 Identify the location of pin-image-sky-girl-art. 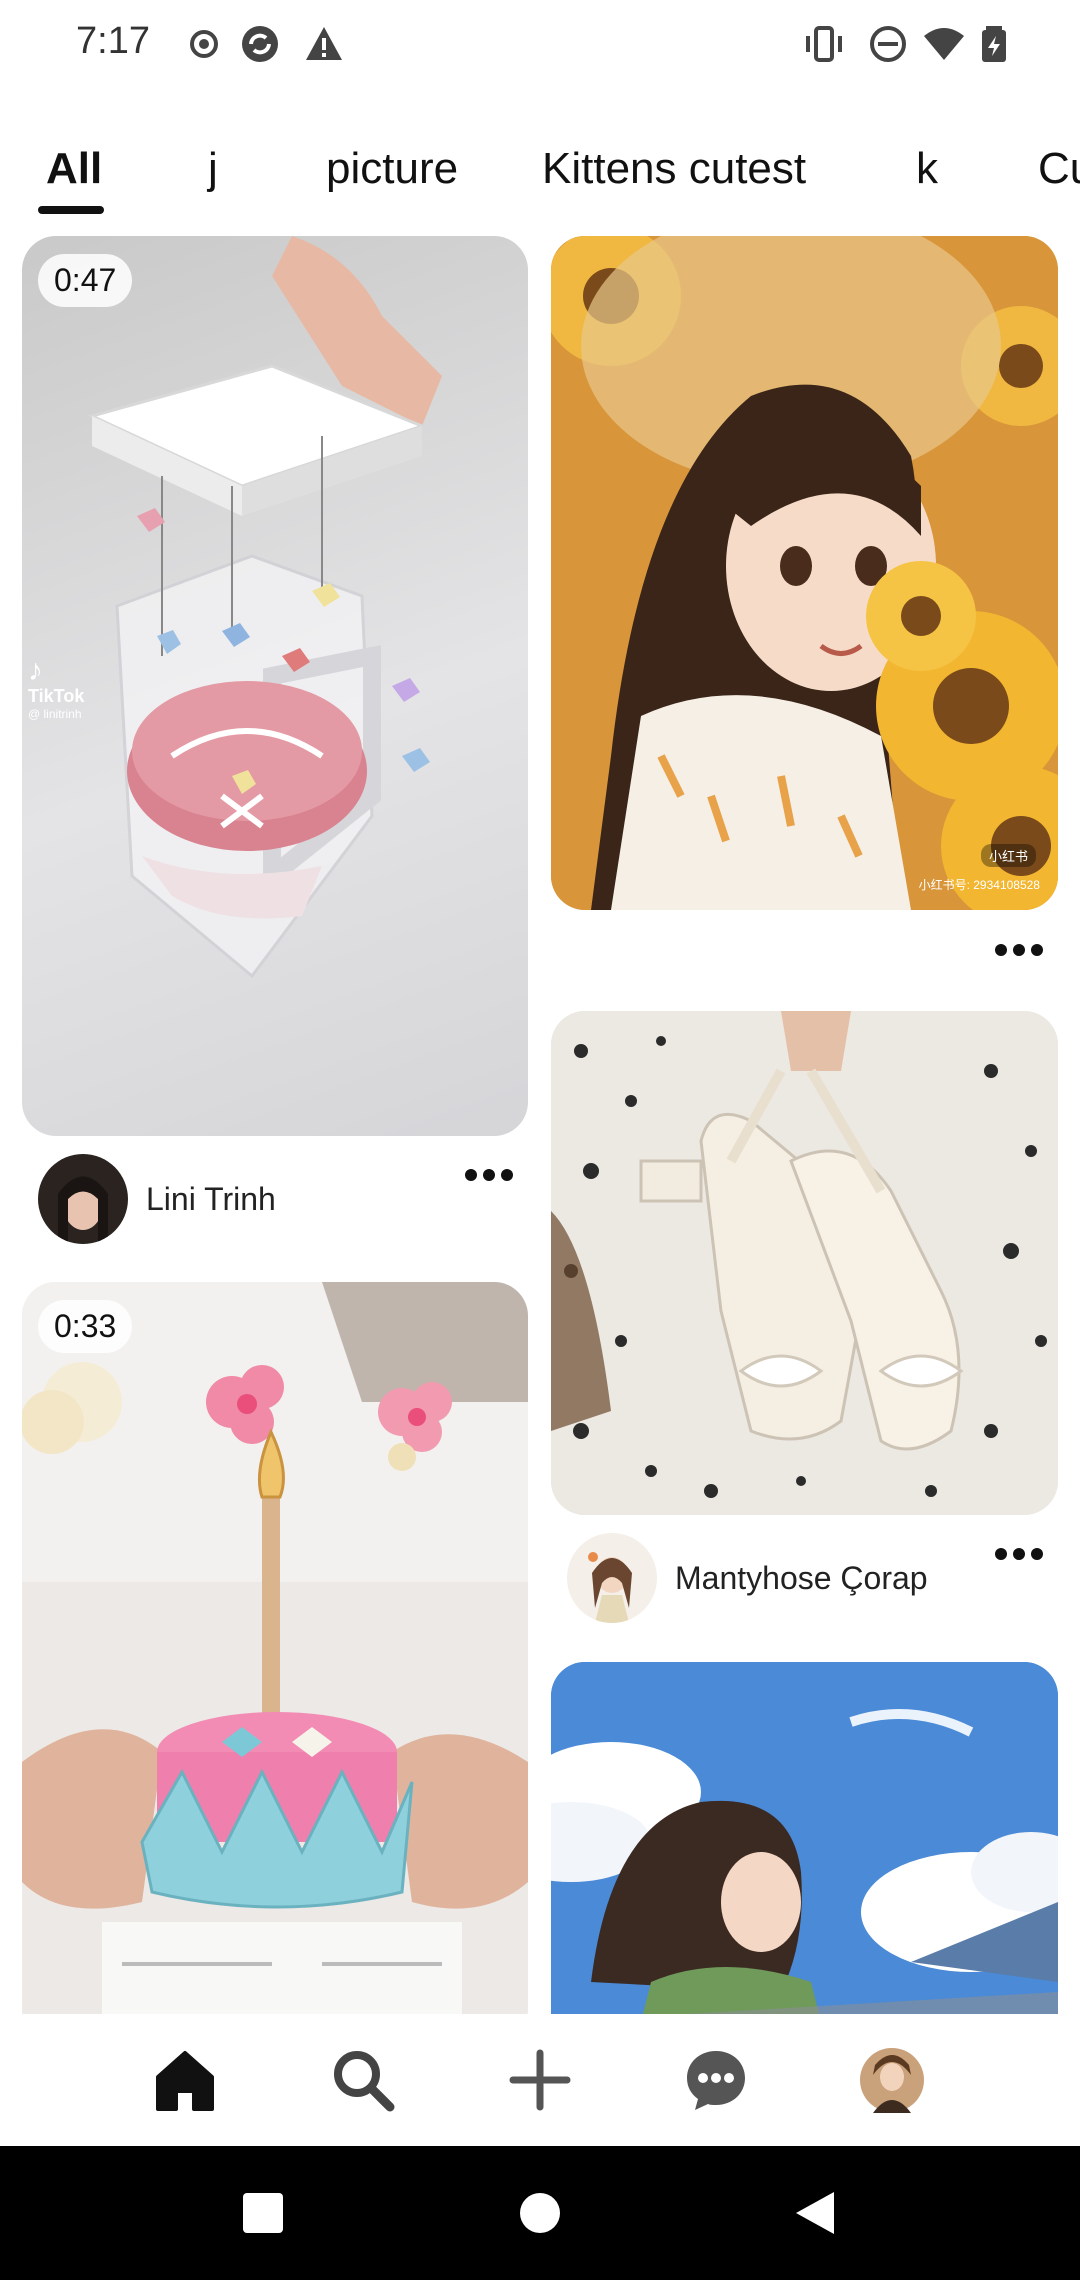
(804, 1838).